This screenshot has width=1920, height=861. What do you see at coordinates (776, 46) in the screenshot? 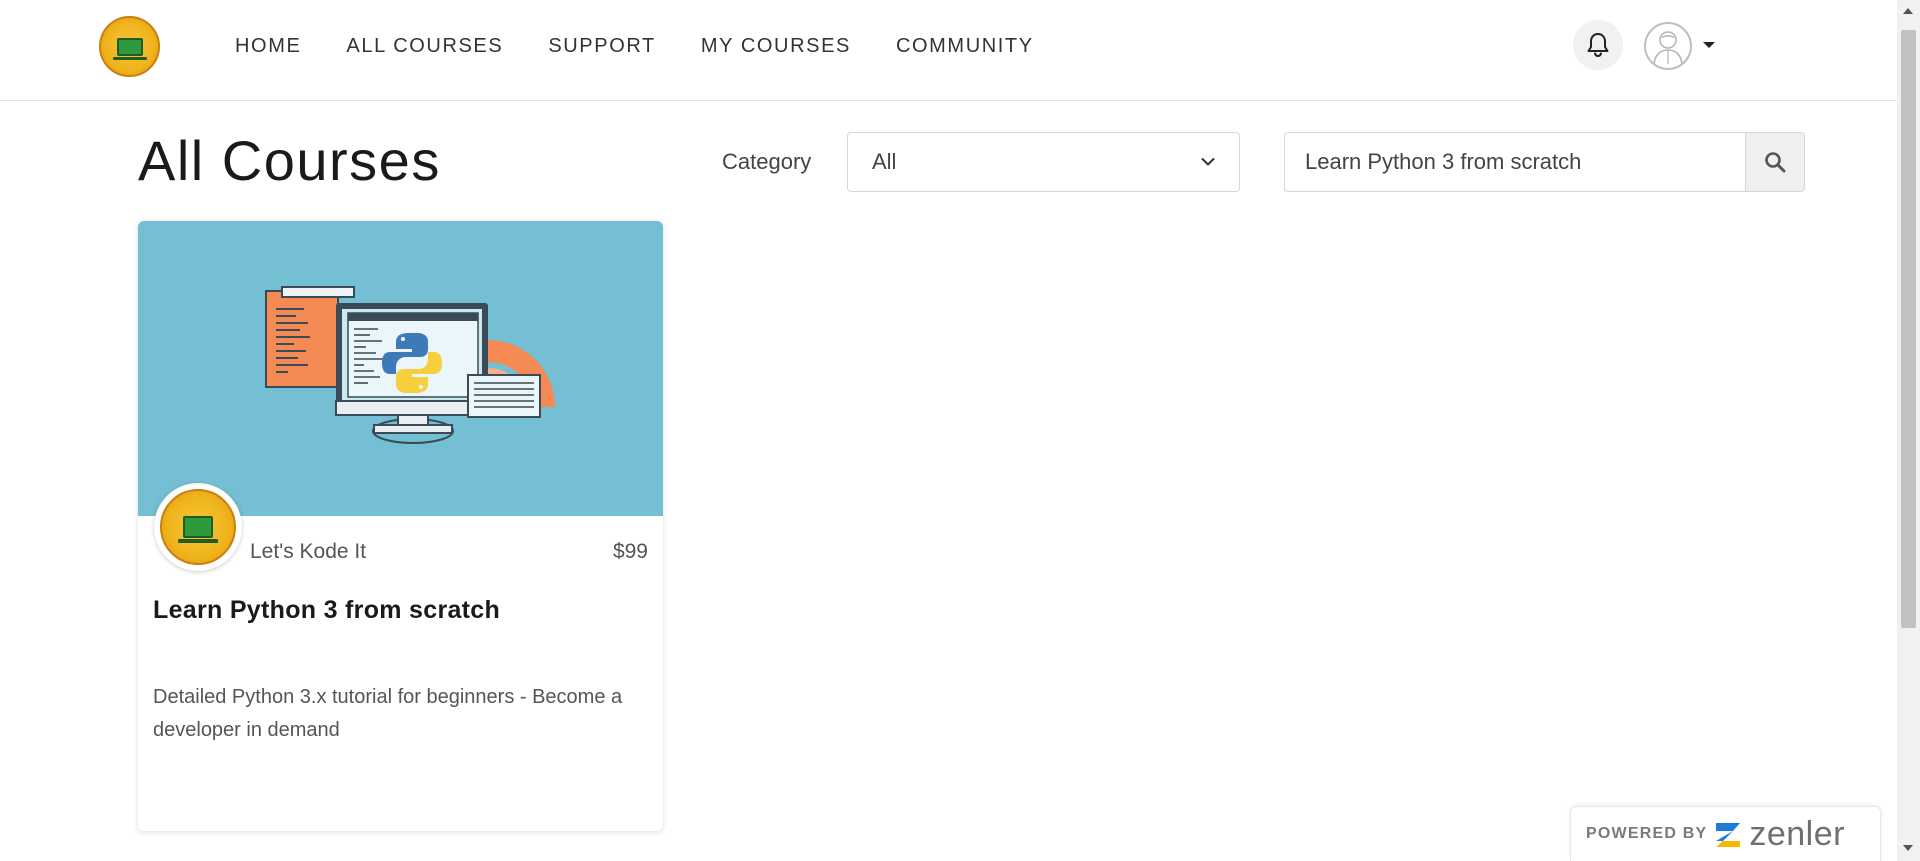
I see `nav-my-courses: MY COURSES` at bounding box center [776, 46].